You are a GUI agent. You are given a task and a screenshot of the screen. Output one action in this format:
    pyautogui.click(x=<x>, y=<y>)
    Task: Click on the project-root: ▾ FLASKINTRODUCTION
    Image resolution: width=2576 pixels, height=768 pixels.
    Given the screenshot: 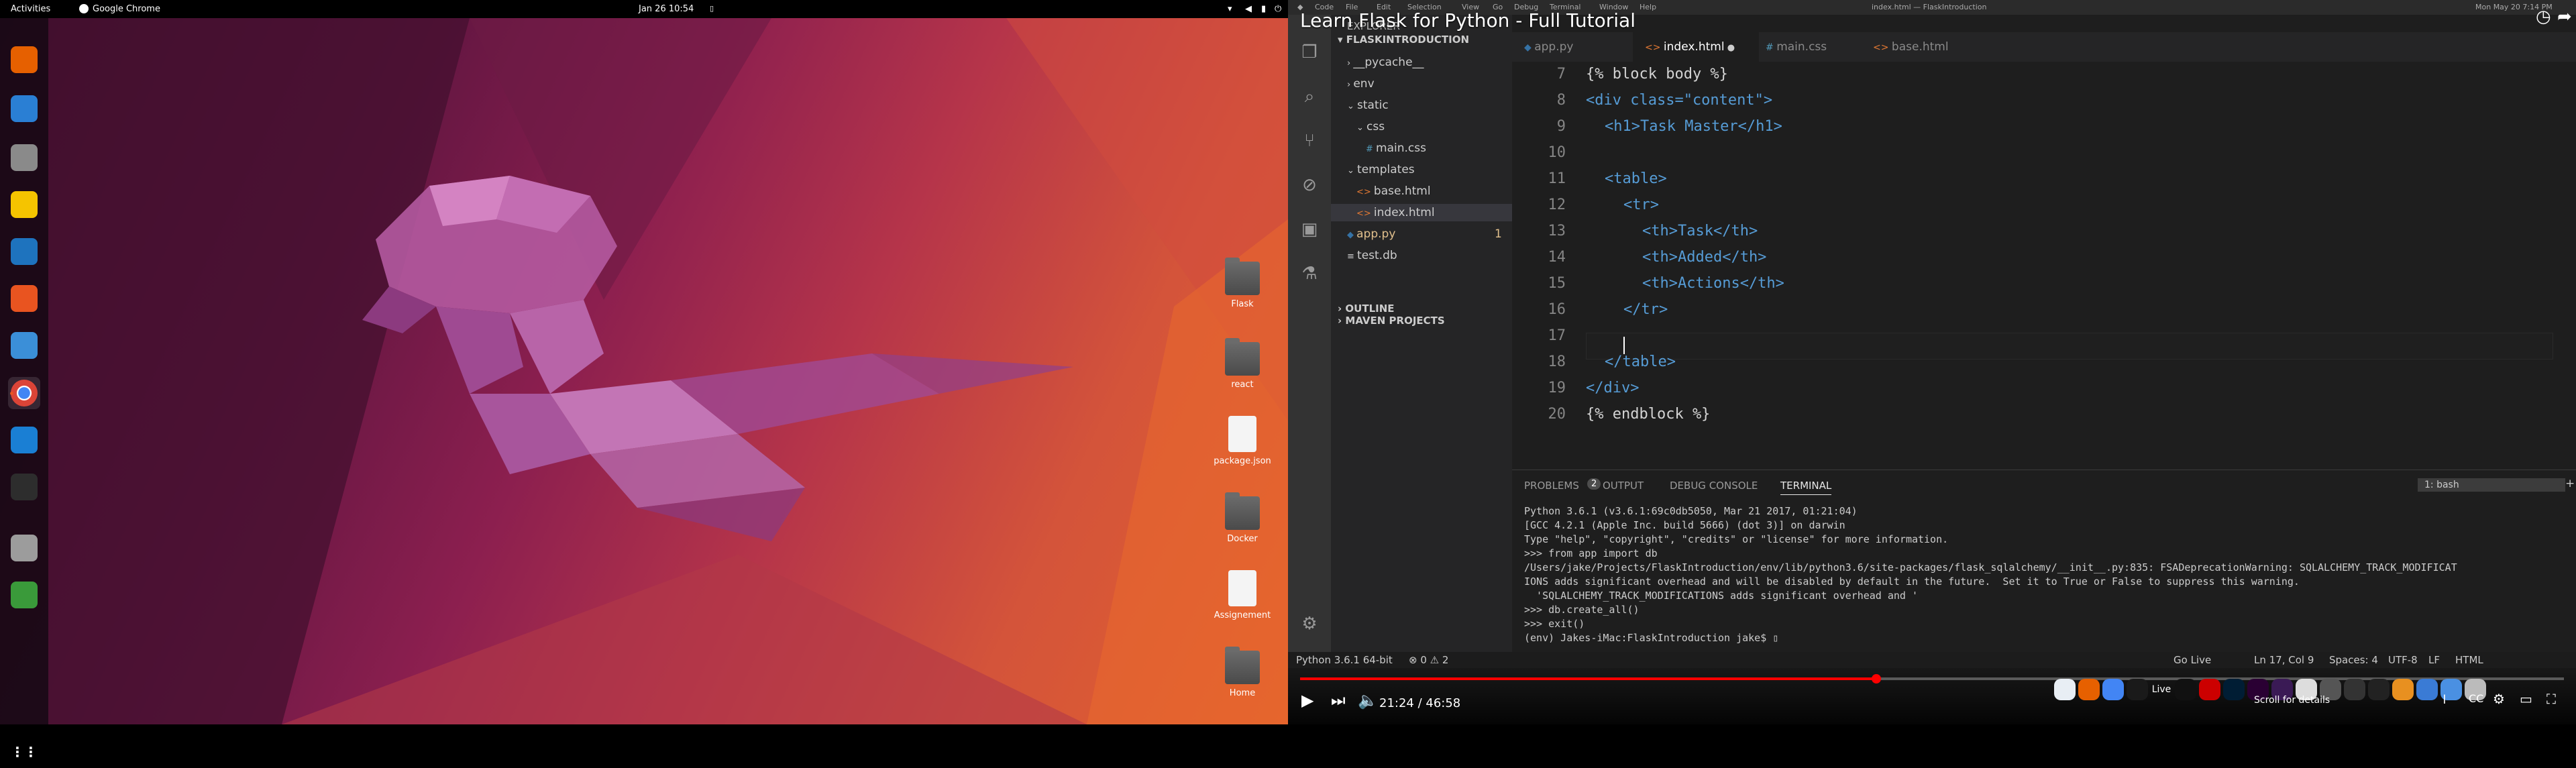 What is the action you would take?
    pyautogui.click(x=1403, y=40)
    